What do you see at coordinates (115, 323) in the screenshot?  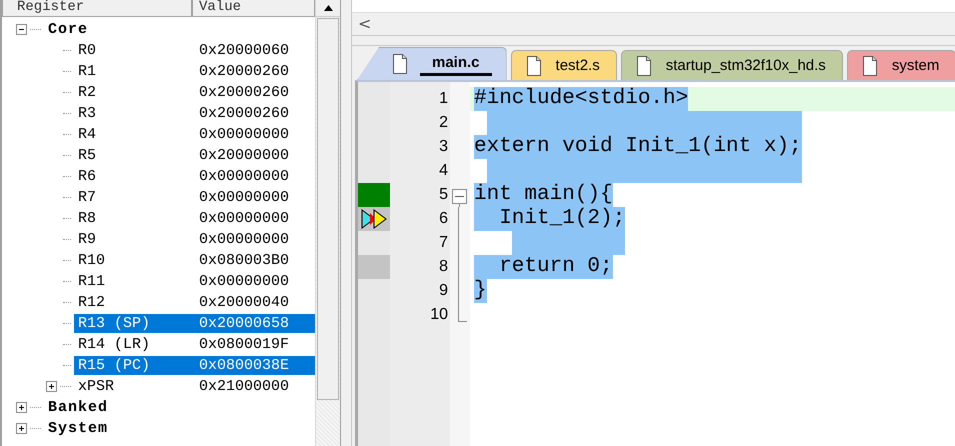 I see `register-name: R13 (SP)` at bounding box center [115, 323].